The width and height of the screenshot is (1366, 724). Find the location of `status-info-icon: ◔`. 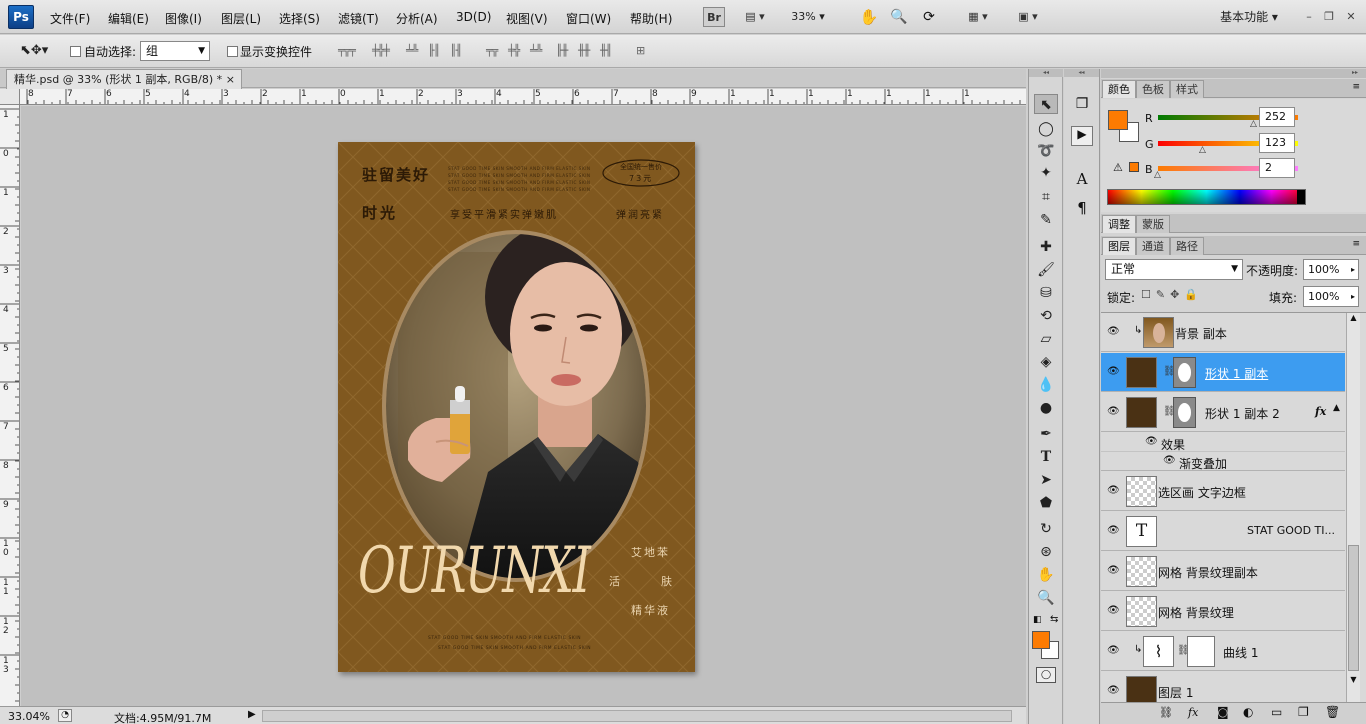

status-info-icon: ◔ is located at coordinates (65, 715).